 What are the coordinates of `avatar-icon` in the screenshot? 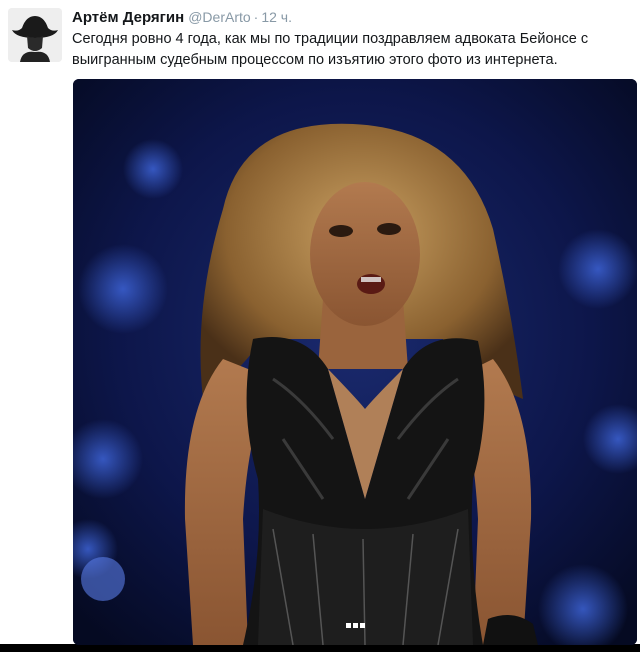 It's located at (35, 35).